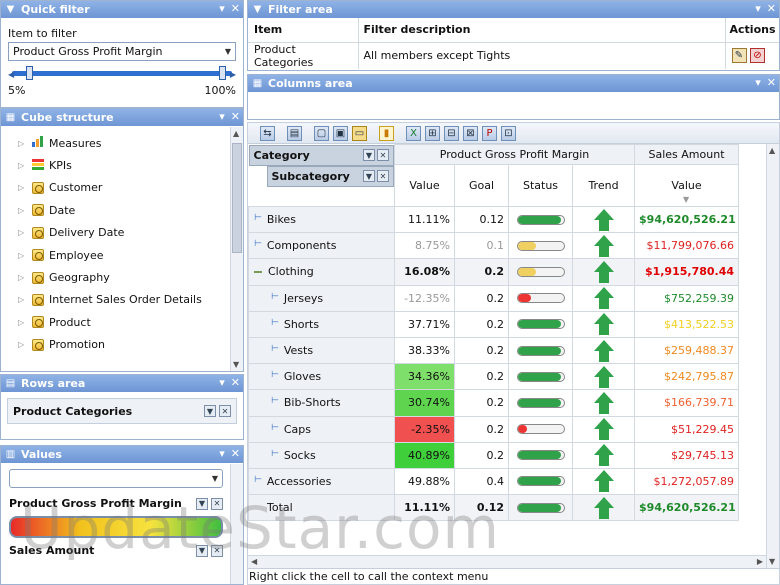 The image size is (780, 585). I want to click on sales-amount-cell: $94,620,526.21, so click(687, 219).